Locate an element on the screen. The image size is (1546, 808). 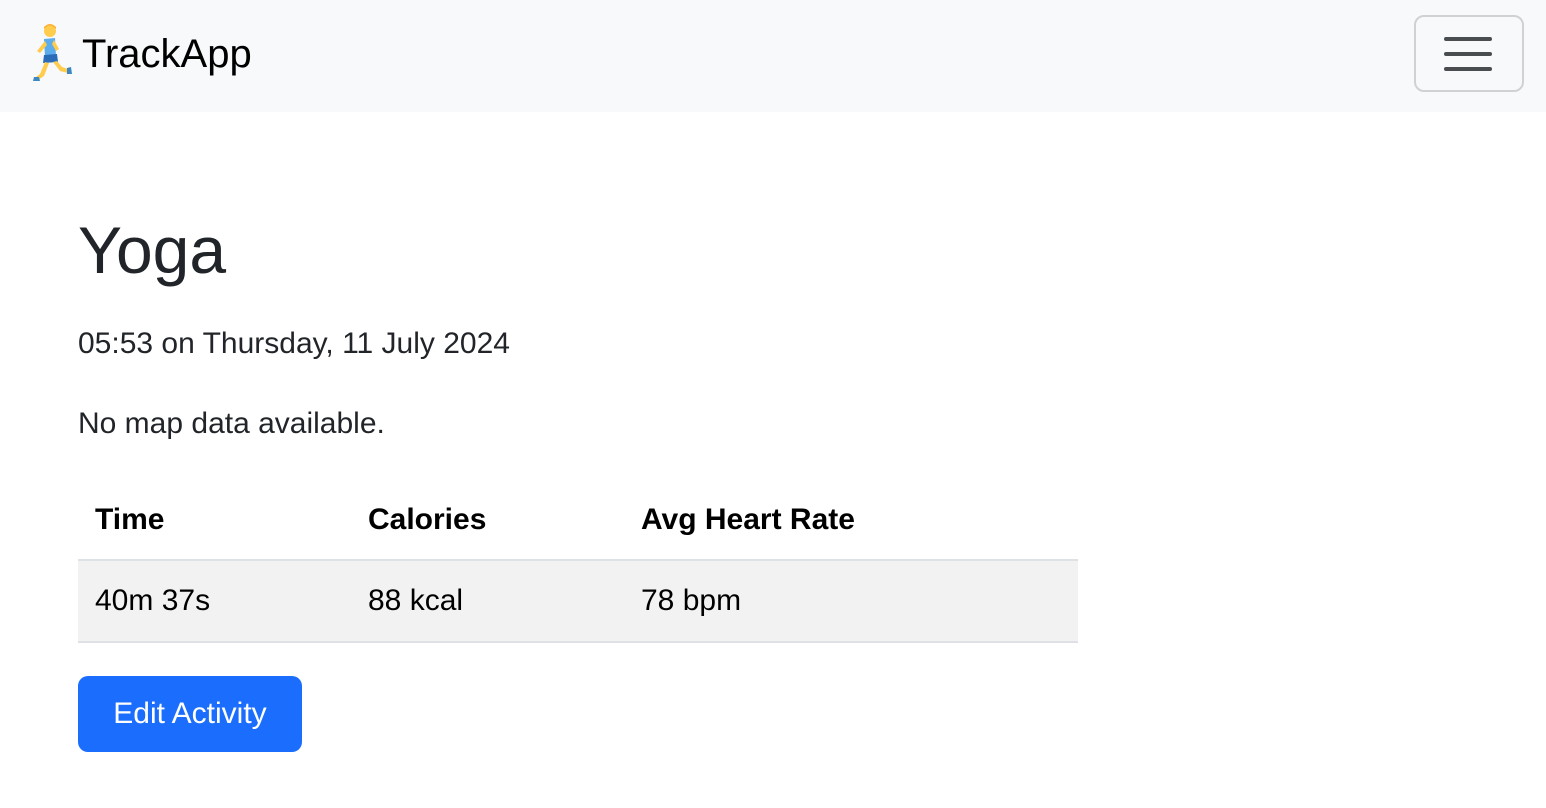
navbar-toggle-button is located at coordinates (1469, 53).